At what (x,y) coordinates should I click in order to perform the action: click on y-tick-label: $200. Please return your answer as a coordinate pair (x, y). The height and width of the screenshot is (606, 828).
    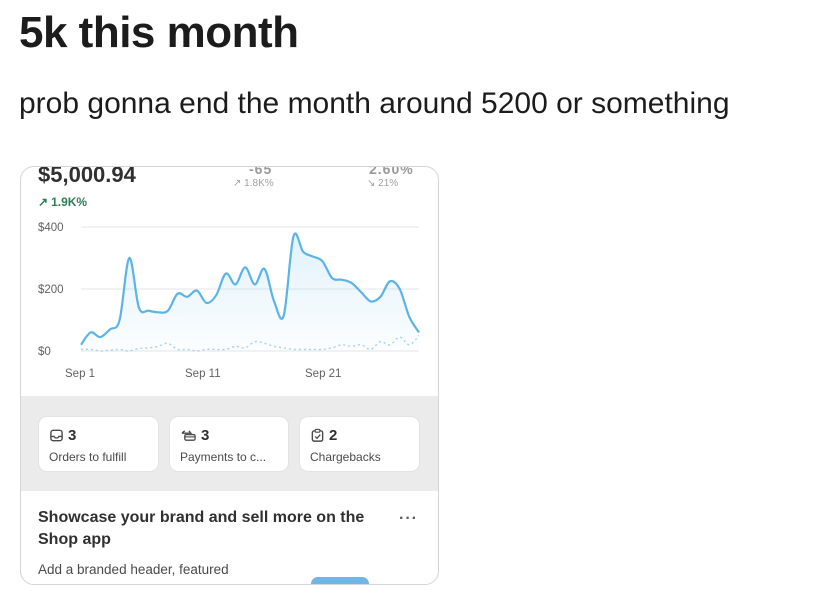
    Looking at the image, I should click on (51, 290).